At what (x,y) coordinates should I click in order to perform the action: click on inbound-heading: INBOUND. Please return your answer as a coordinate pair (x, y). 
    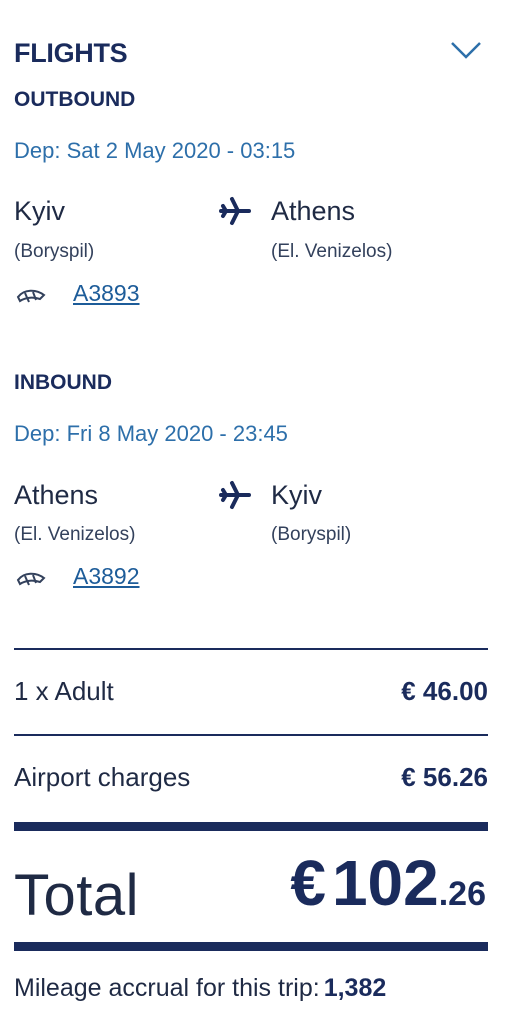
    Looking at the image, I should click on (63, 382).